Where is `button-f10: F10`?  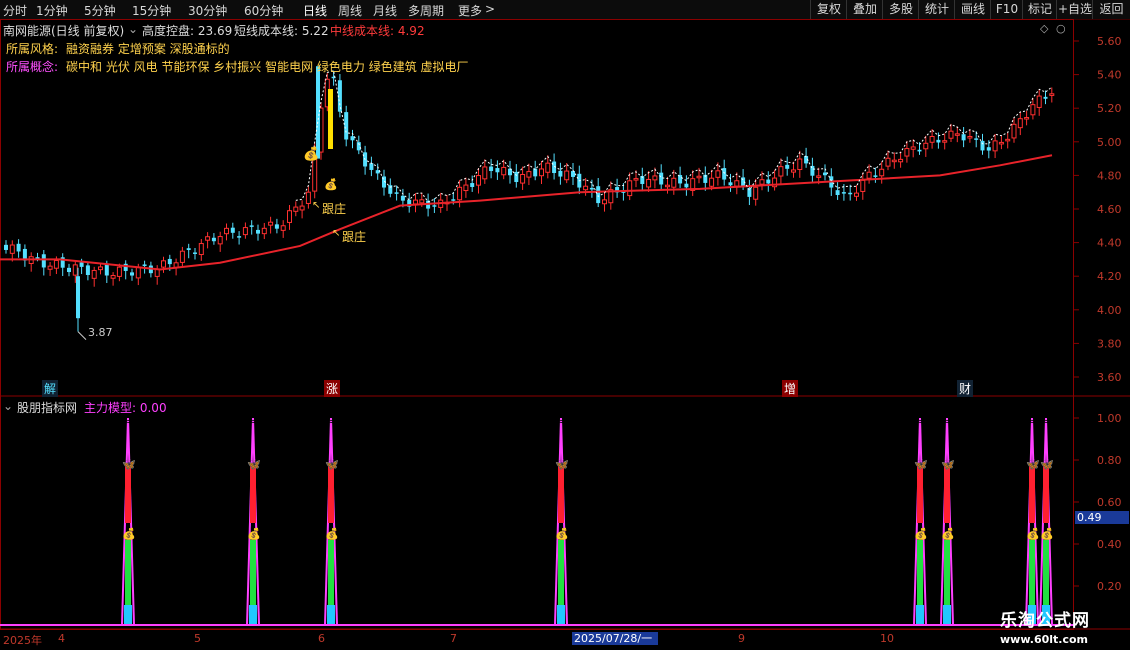
button-f10: F10 is located at coordinates (1006, 9).